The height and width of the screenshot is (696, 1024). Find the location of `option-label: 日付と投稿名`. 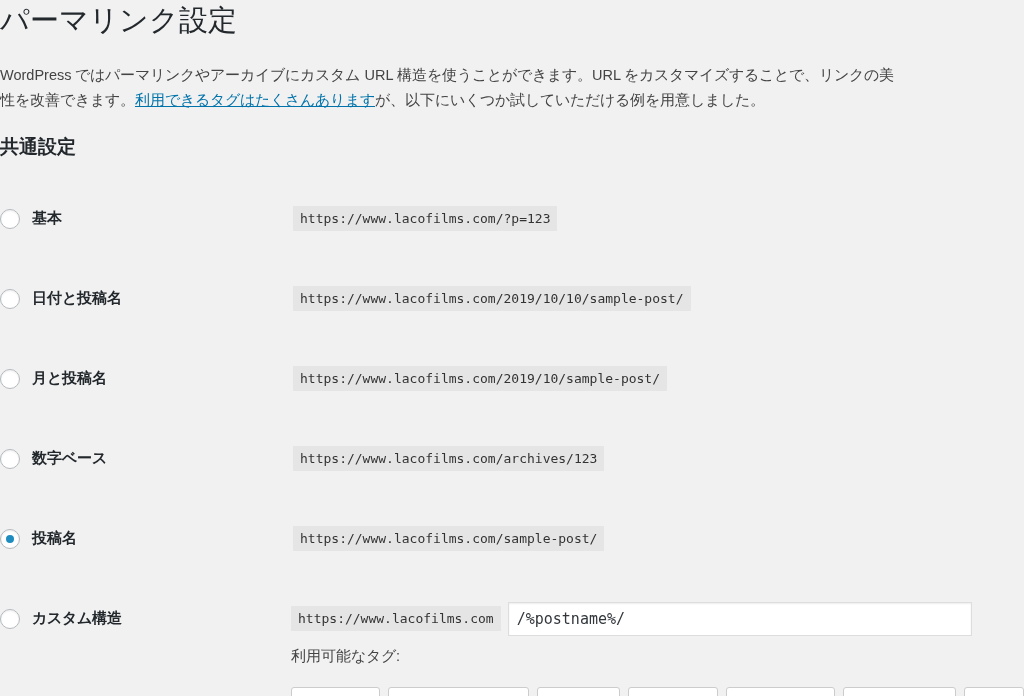

option-label: 日付と投稿名 is located at coordinates (77, 298).